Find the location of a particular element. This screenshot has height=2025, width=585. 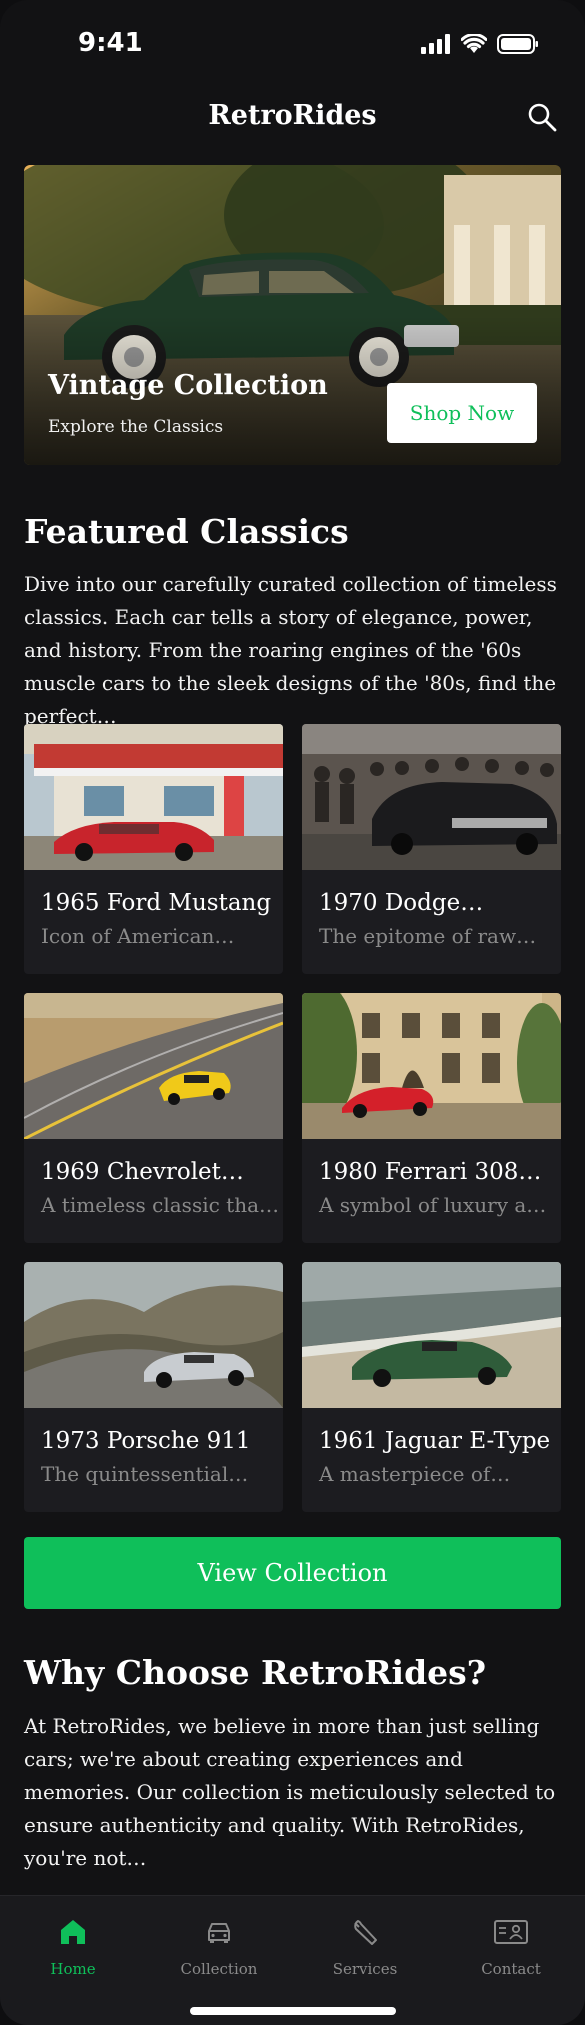

tab-services: Services is located at coordinates (365, 1946).